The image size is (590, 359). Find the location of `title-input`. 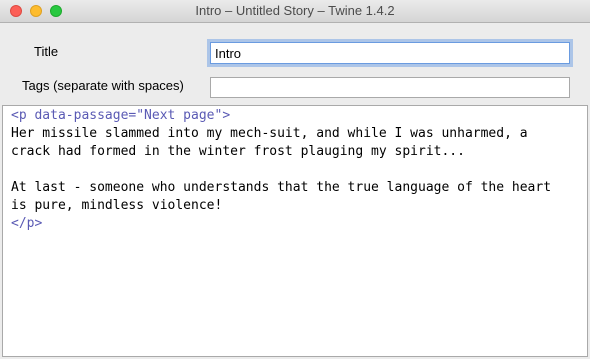

title-input is located at coordinates (390, 53).